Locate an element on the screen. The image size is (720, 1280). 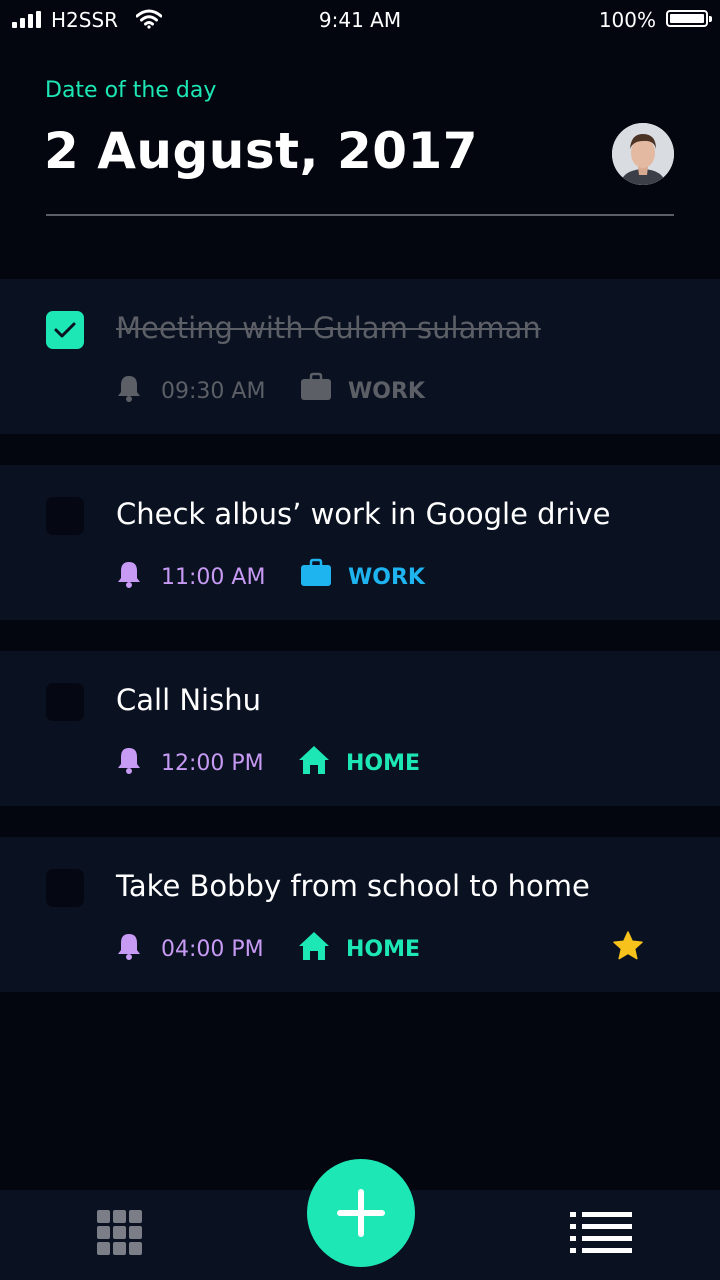
date-label: Date of the day is located at coordinates (131, 90).